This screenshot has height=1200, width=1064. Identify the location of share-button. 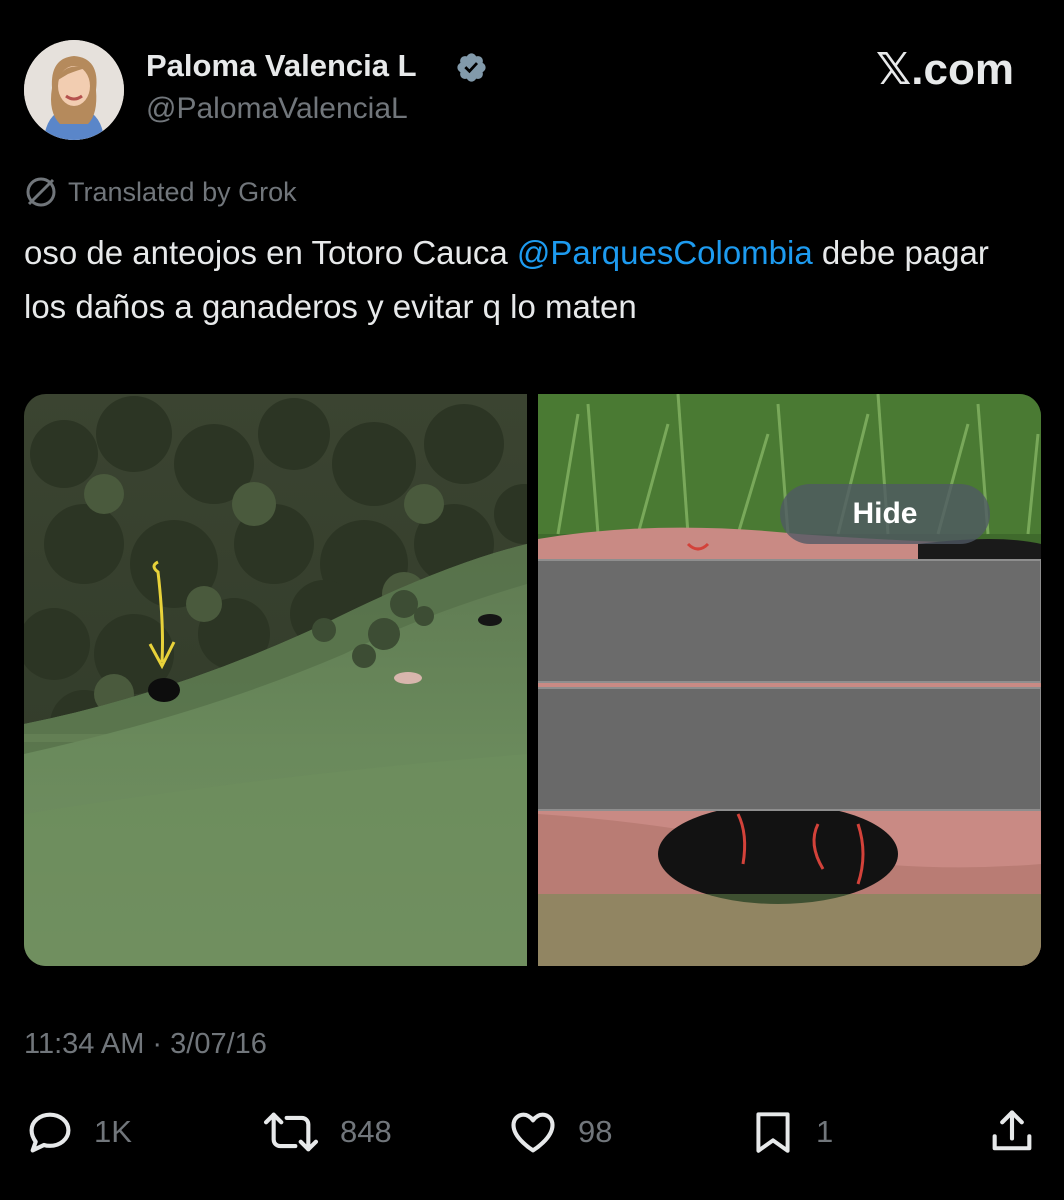
(1012, 1132).